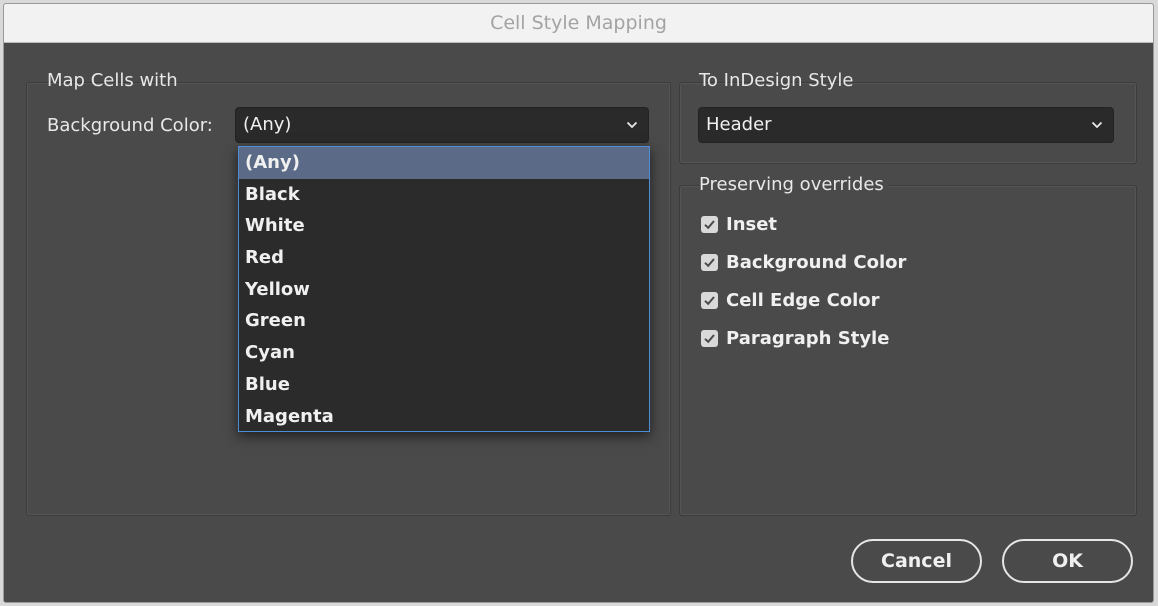 The image size is (1158, 606). What do you see at coordinates (444, 417) in the screenshot?
I see `dropdown-option: Magenta` at bounding box center [444, 417].